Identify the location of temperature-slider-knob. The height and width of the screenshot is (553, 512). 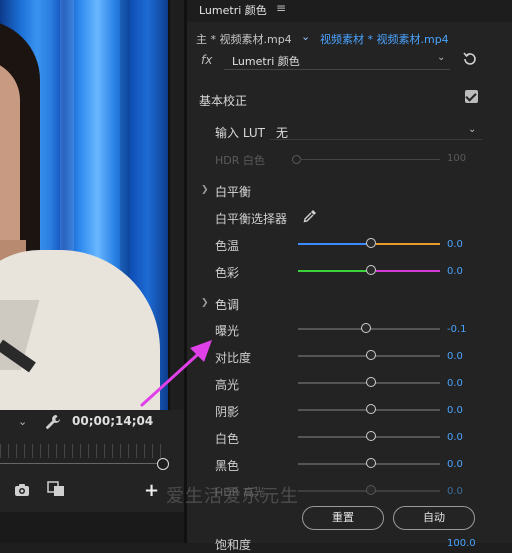
(371, 243).